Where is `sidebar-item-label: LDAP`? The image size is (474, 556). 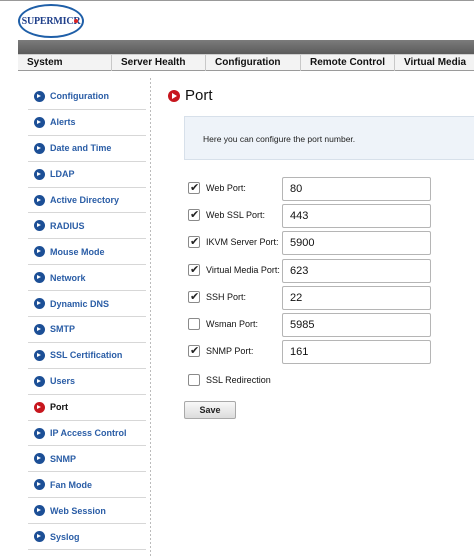 sidebar-item-label: LDAP is located at coordinates (62, 174).